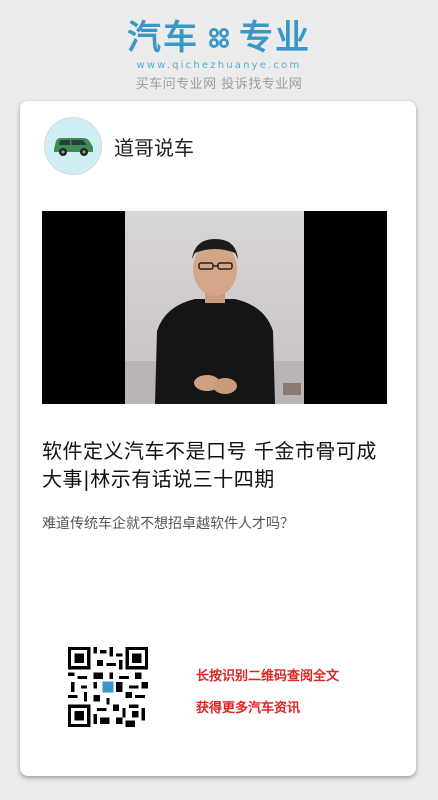 The image size is (438, 800). I want to click on promo-line-1: 长按识别二维码查阅全文, so click(268, 676).